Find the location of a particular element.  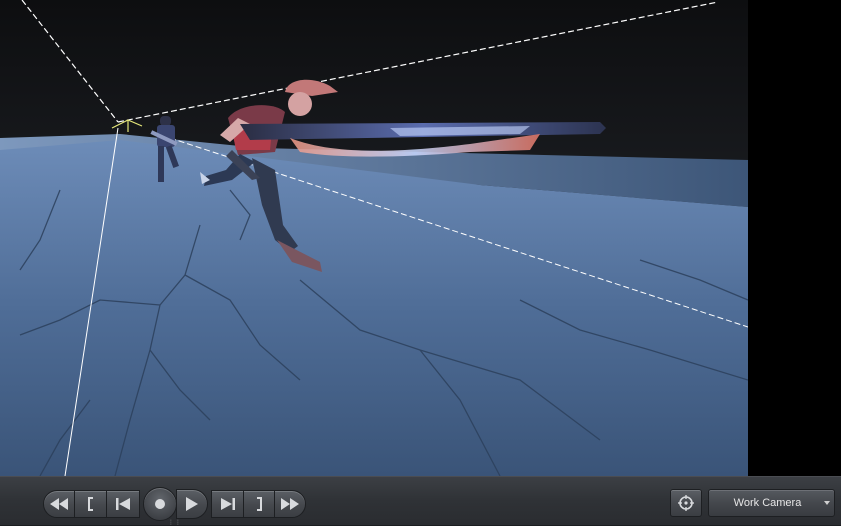

record-dot-icon is located at coordinates (160, 504).